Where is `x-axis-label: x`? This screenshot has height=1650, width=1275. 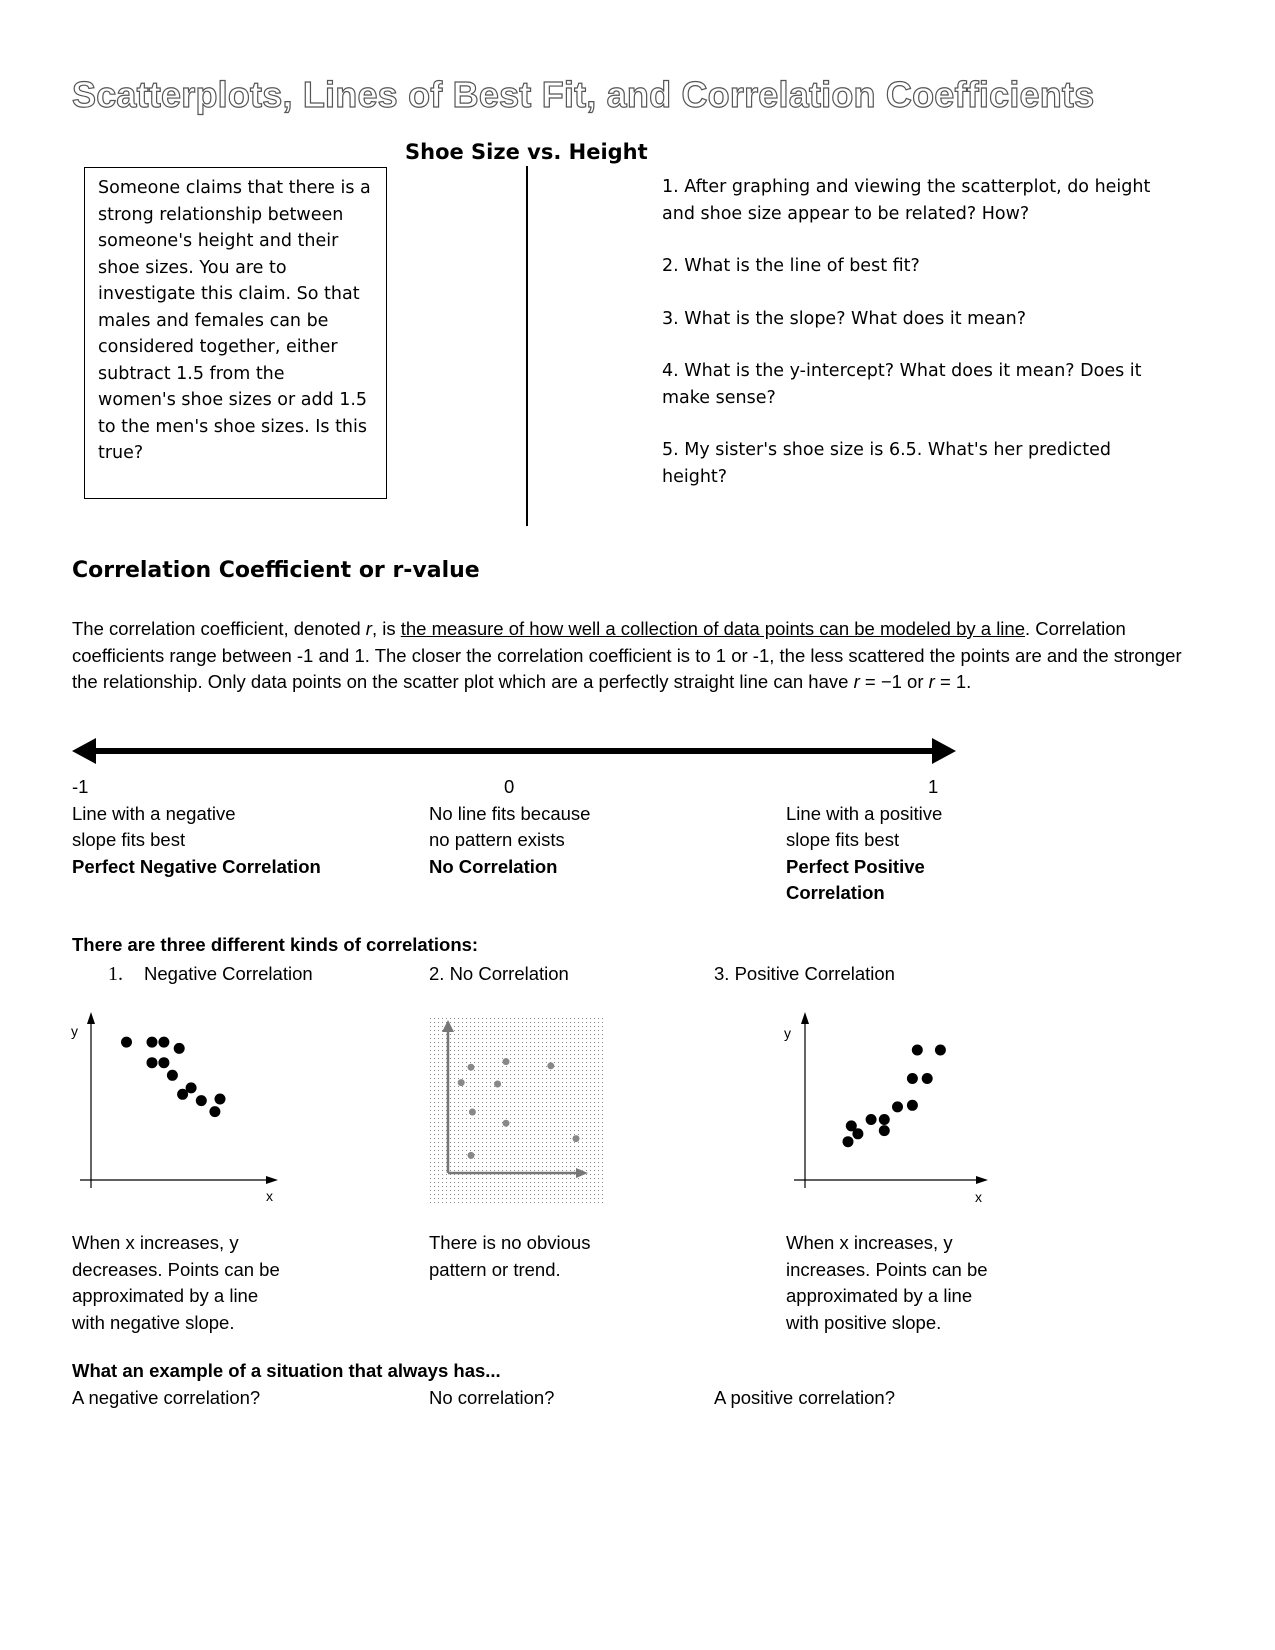 x-axis-label: x is located at coordinates (269, 1196).